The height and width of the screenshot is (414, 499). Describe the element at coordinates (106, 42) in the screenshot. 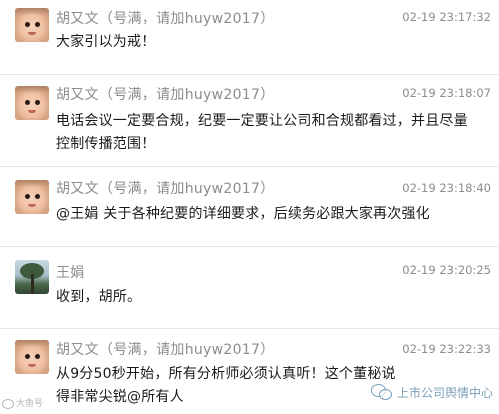

I see `message-text: 大家引以为戒！` at that location.